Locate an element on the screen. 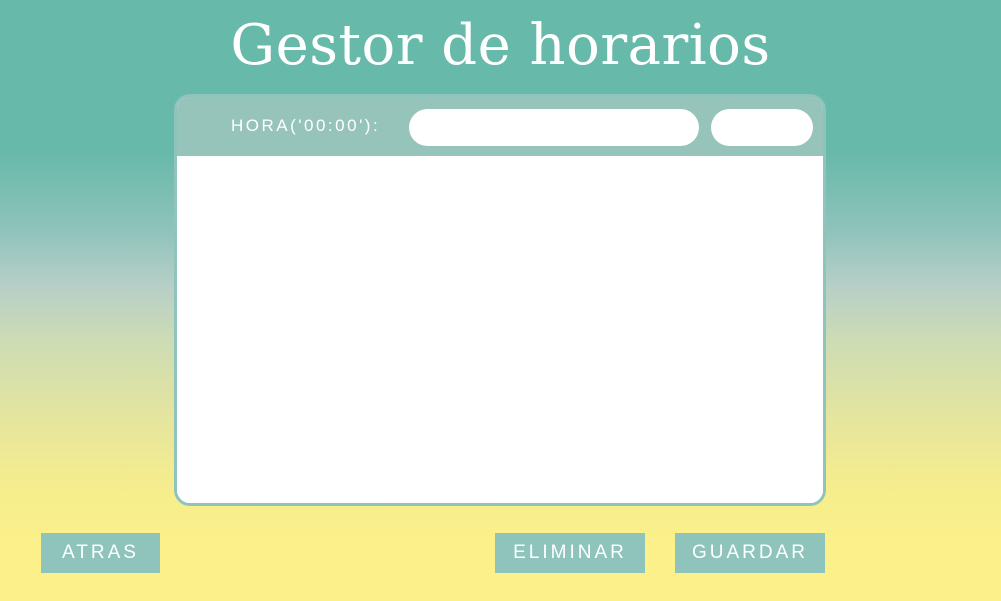 The width and height of the screenshot is (1001, 601). guardar-button: GUARDAR is located at coordinates (750, 553).